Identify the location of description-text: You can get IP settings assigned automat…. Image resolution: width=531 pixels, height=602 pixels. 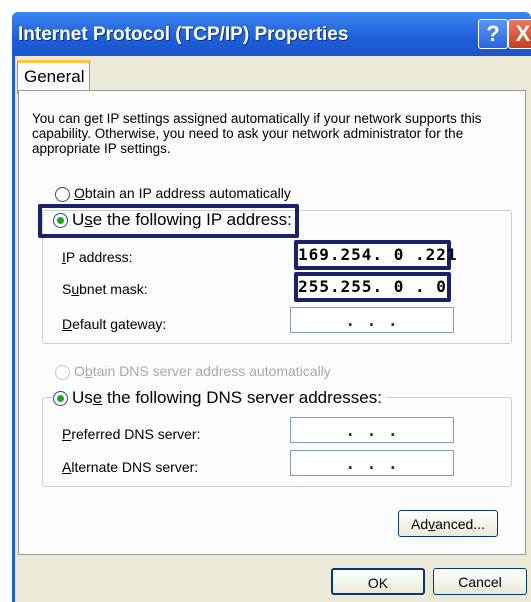
(257, 133).